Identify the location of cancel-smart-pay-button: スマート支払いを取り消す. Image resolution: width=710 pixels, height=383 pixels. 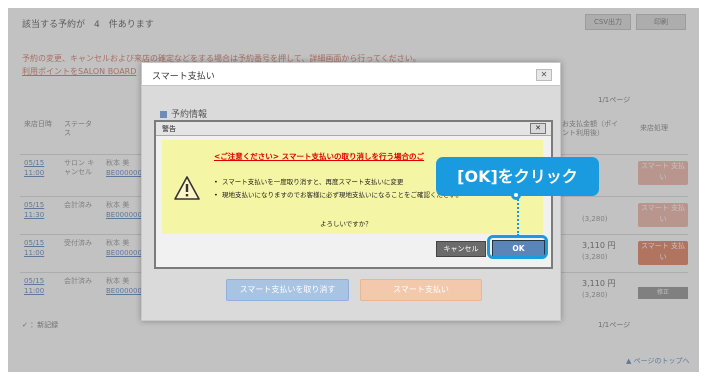
(287, 290).